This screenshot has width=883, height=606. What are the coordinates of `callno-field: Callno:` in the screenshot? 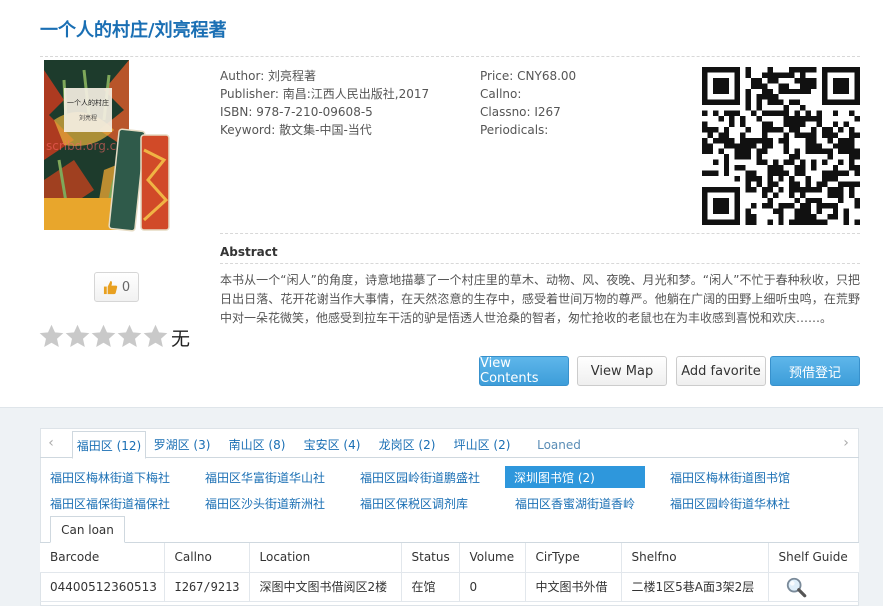 It's located at (501, 94).